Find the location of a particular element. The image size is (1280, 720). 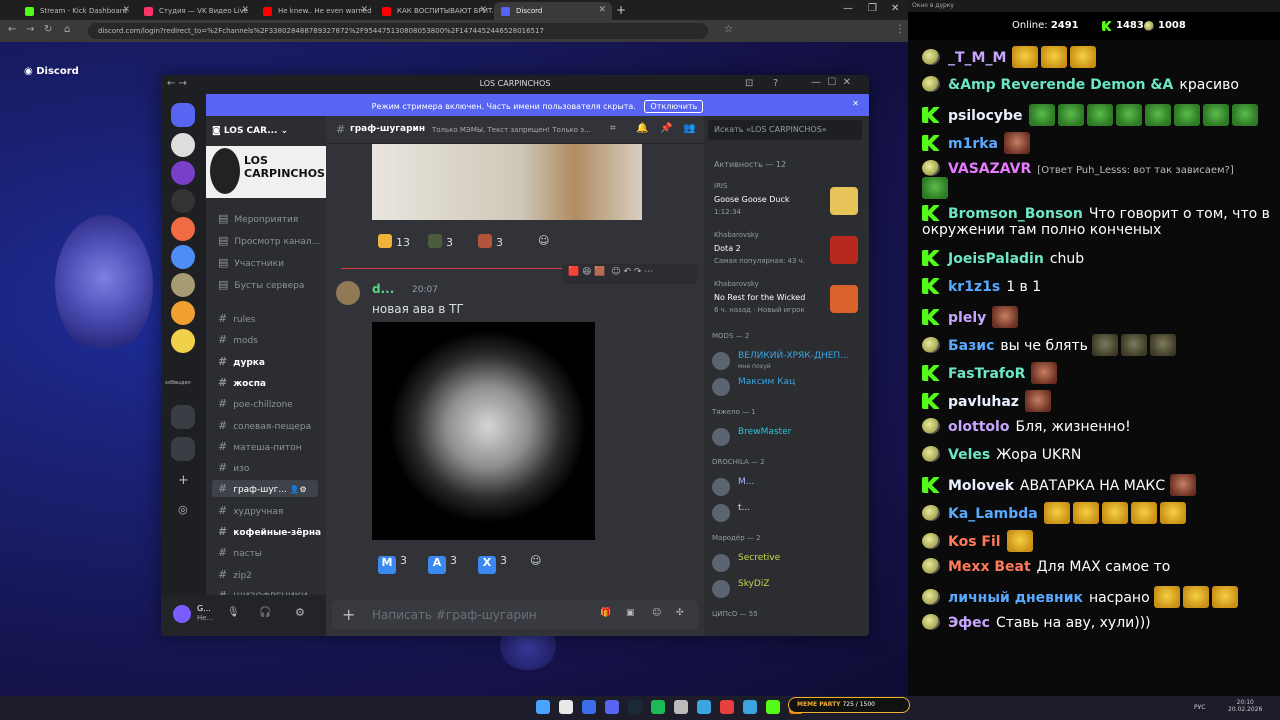

back-arrow-icon: ← → is located at coordinates (177, 83).